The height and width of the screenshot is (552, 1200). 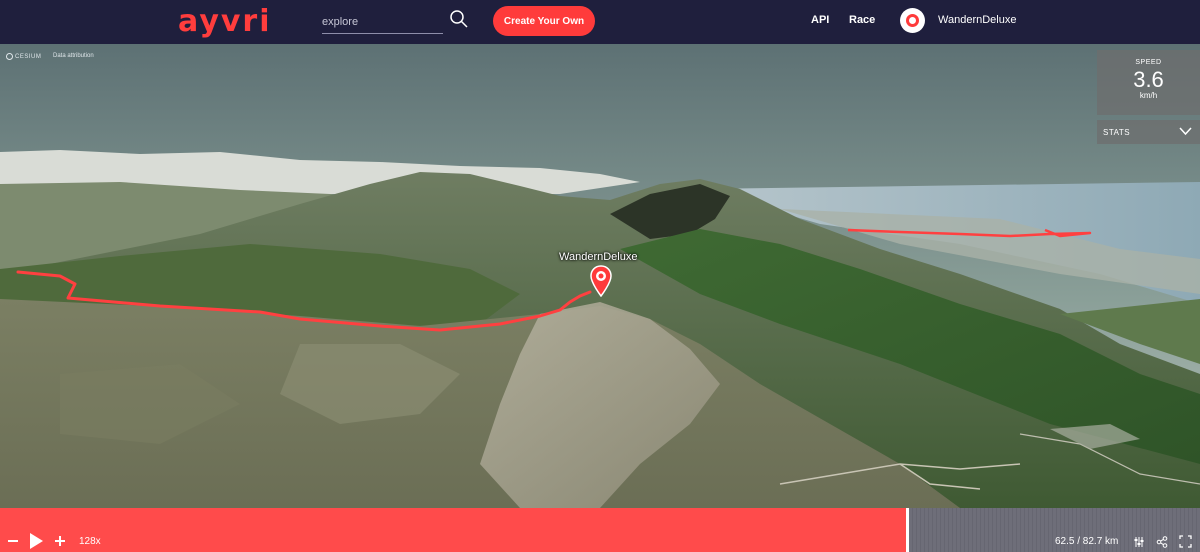 I want to click on avatar-ring-icon, so click(x=912, y=20).